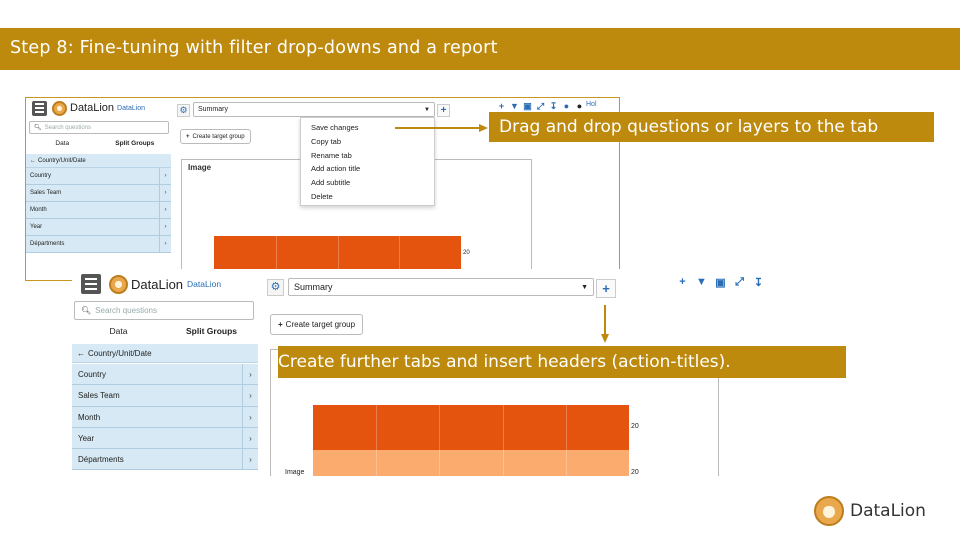 The height and width of the screenshot is (540, 960). Describe the element at coordinates (635, 426) in the screenshot. I see `bar-data-label: 20` at that location.